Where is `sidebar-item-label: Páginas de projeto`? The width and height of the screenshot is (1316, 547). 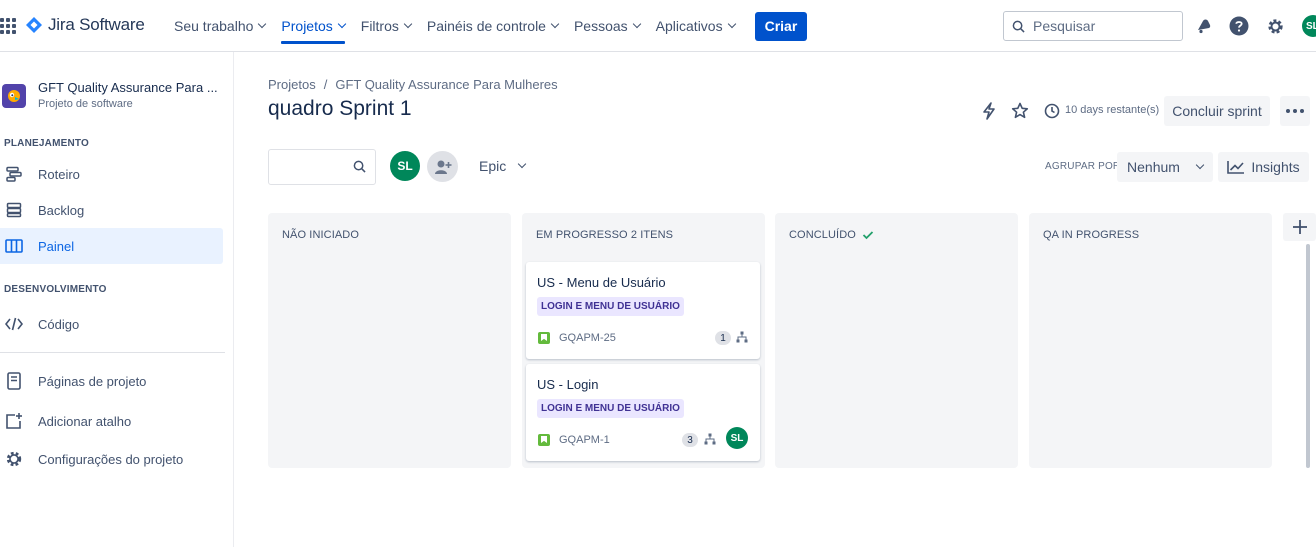 sidebar-item-label: Páginas de projeto is located at coordinates (92, 381).